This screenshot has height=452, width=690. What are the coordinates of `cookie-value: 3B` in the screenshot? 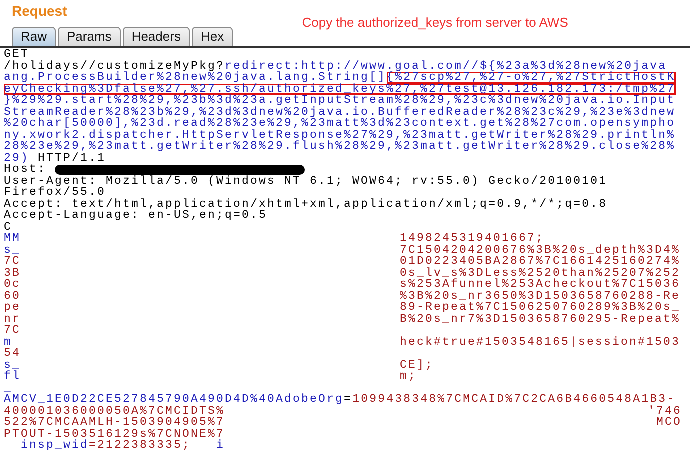 It's located at (13, 273).